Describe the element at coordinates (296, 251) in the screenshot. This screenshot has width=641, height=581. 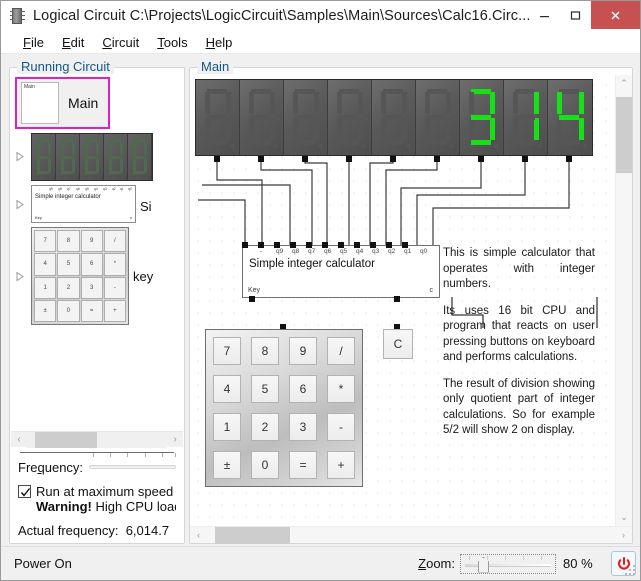
I see `pin-label-q8: q8` at that location.